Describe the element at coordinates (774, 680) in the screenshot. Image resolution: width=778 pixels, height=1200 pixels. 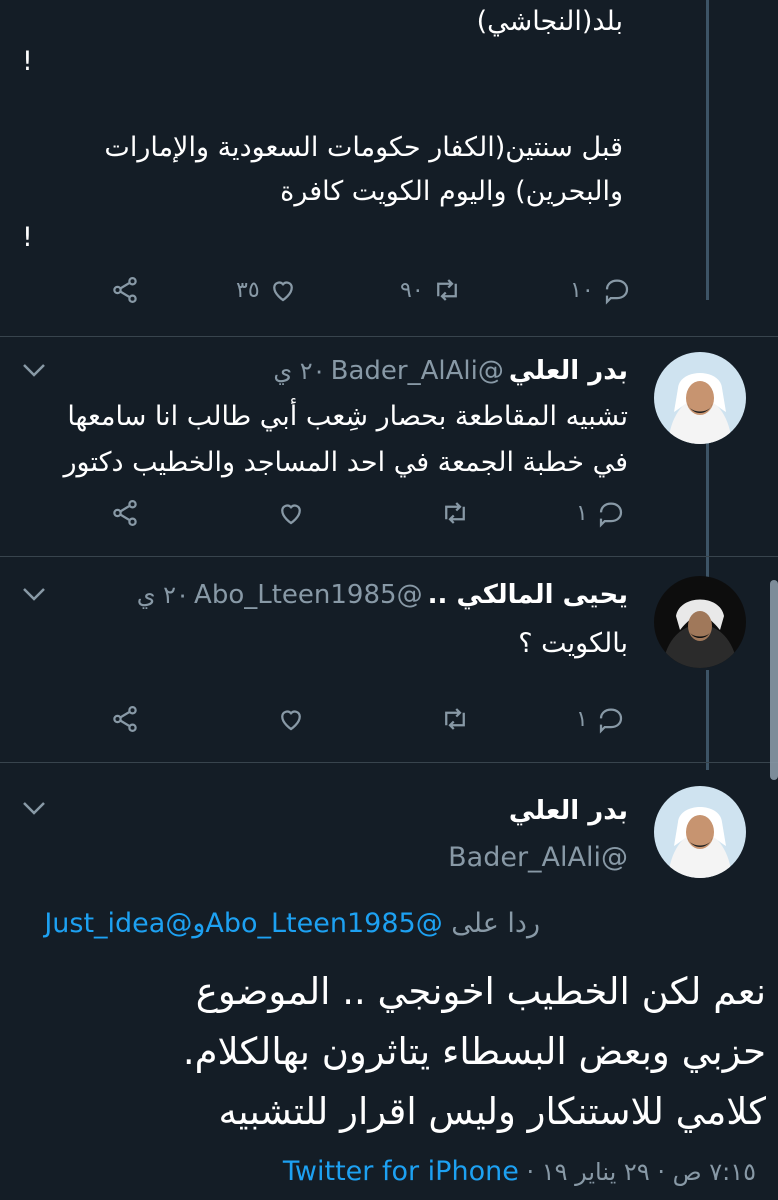
I see `scrollbar` at that location.